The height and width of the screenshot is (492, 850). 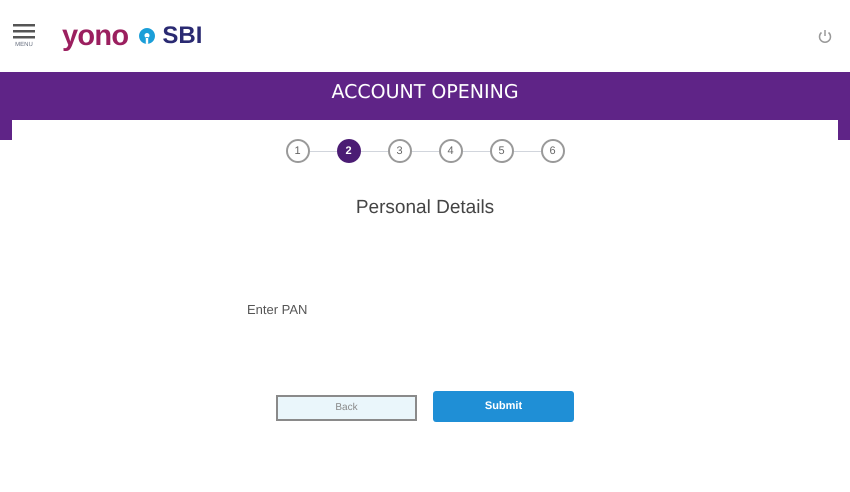 What do you see at coordinates (346, 407) in the screenshot?
I see `back-button: Back` at bounding box center [346, 407].